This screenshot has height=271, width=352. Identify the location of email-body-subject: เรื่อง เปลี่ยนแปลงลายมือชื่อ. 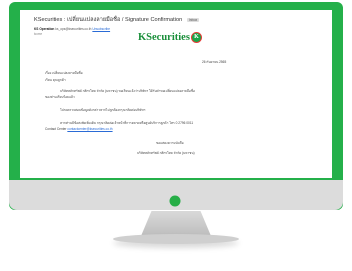
(64, 73).